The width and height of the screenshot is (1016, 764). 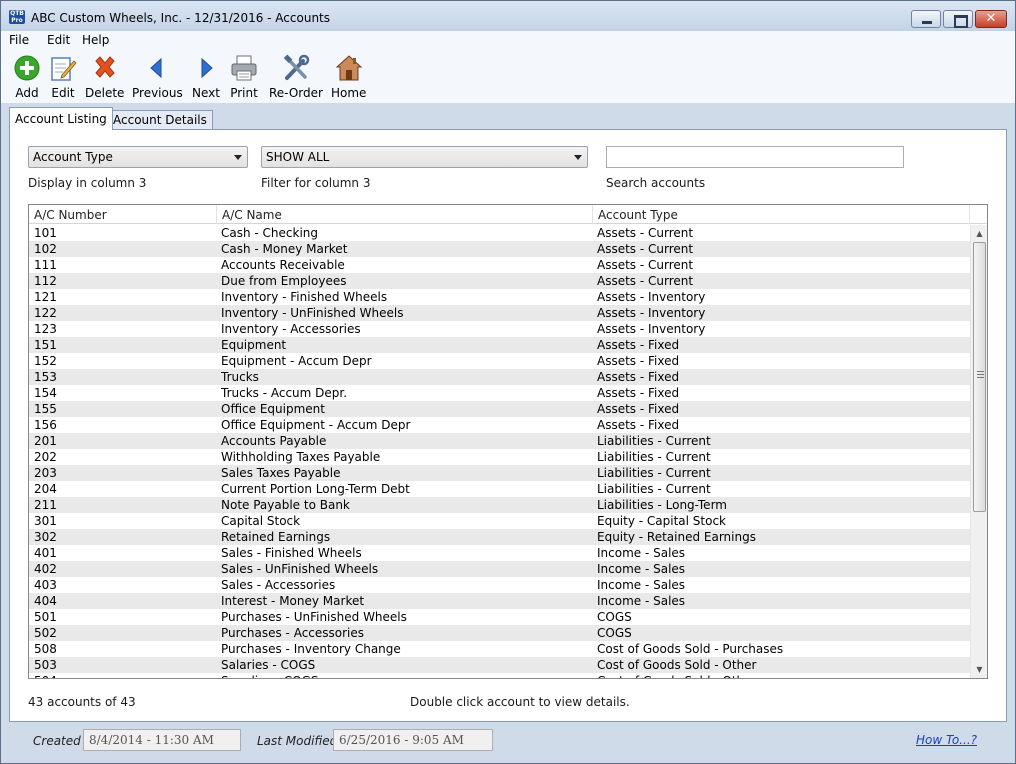 What do you see at coordinates (138, 157) in the screenshot?
I see `display-column-select: Account Type` at bounding box center [138, 157].